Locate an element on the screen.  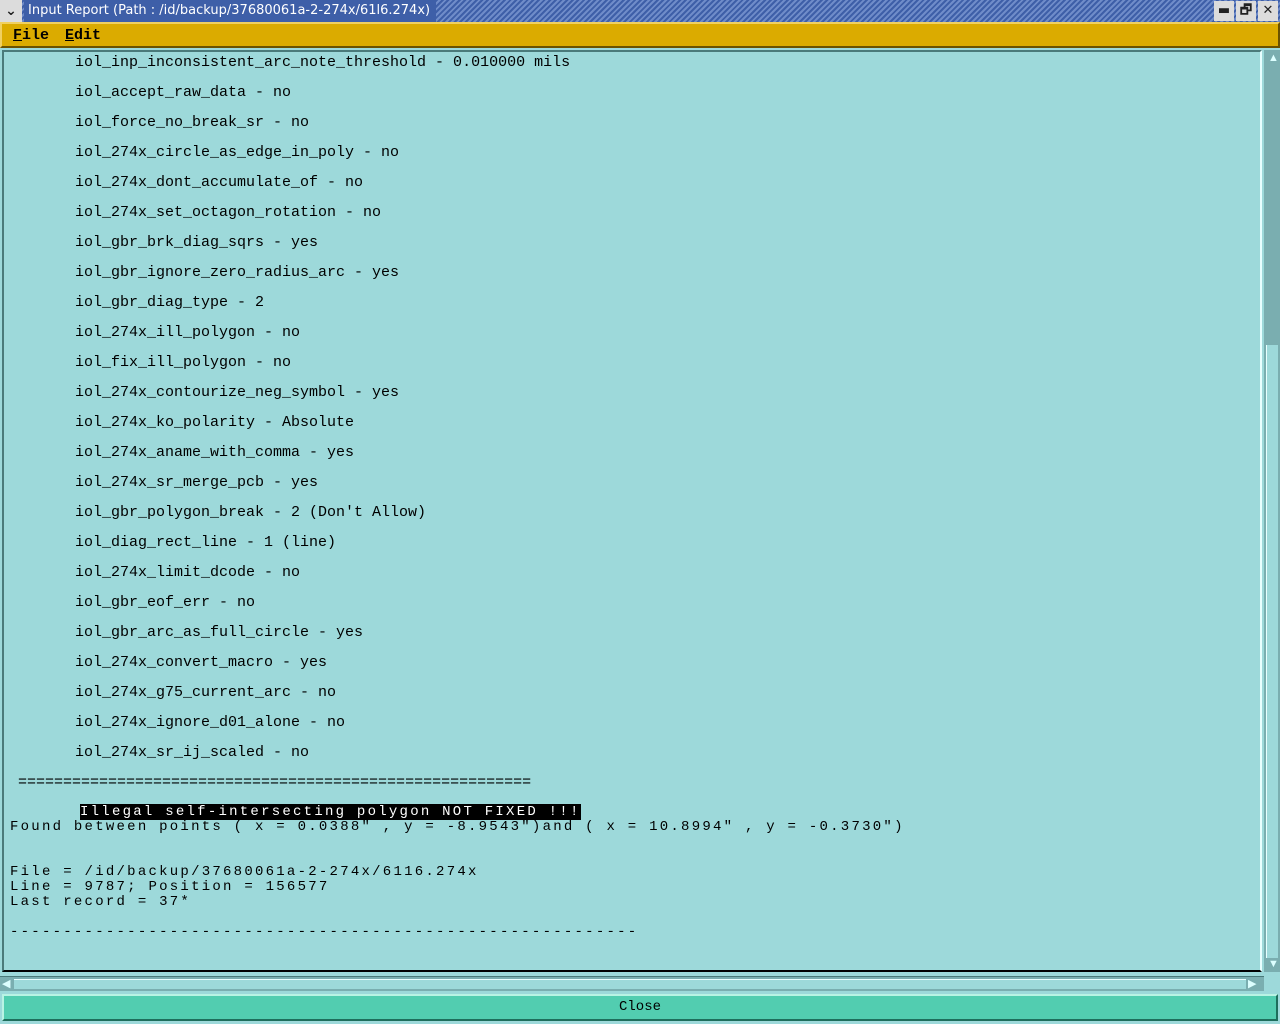
setting-line: iol_274x_limit_dcode - no is located at coordinates (188, 572).